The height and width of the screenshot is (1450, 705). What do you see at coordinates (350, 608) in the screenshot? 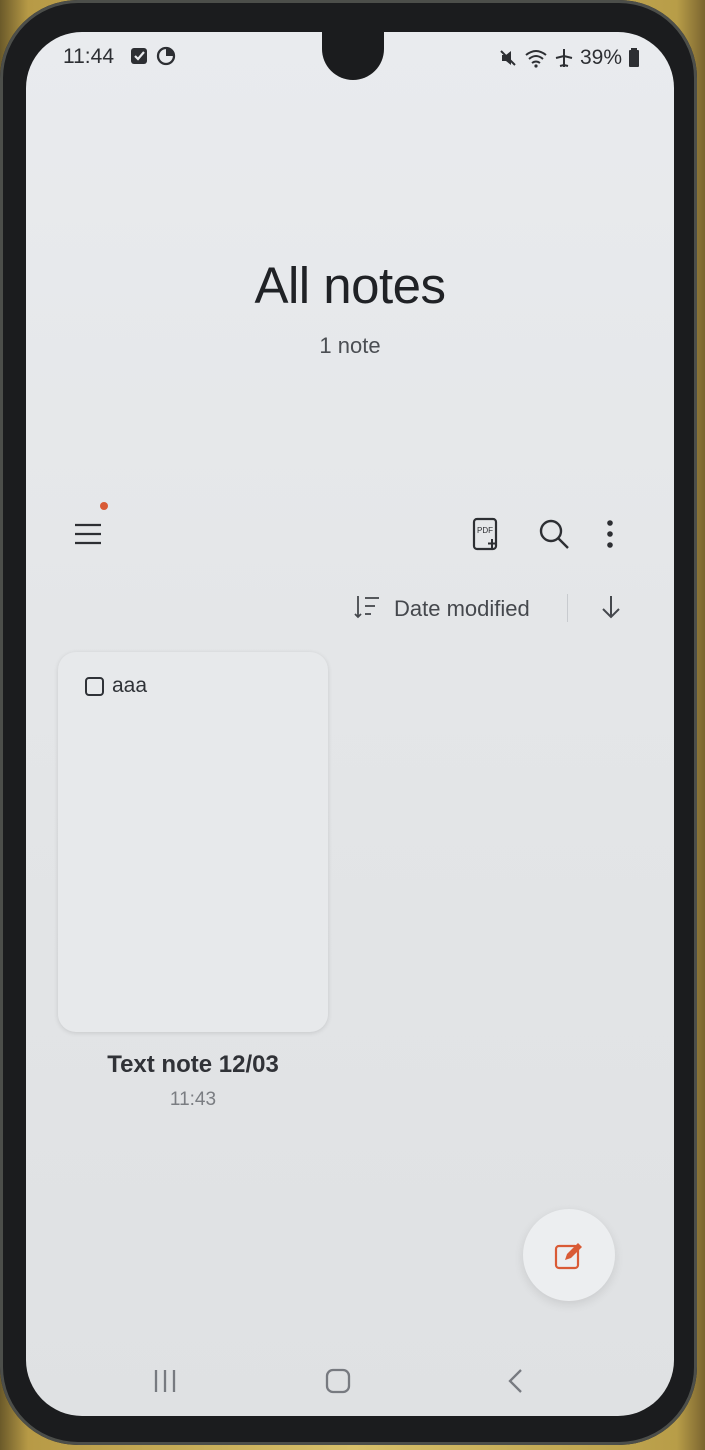
I see `sort-controls: Date modified` at bounding box center [350, 608].